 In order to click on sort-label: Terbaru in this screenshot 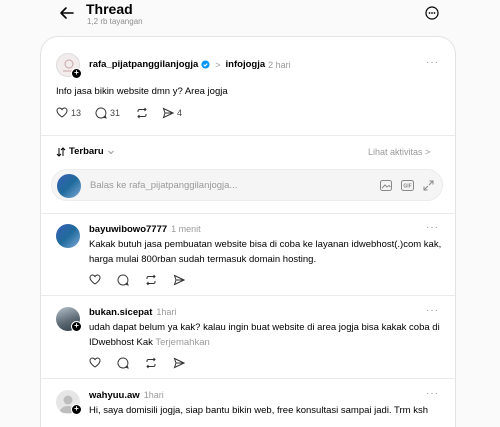, I will do `click(86, 151)`.